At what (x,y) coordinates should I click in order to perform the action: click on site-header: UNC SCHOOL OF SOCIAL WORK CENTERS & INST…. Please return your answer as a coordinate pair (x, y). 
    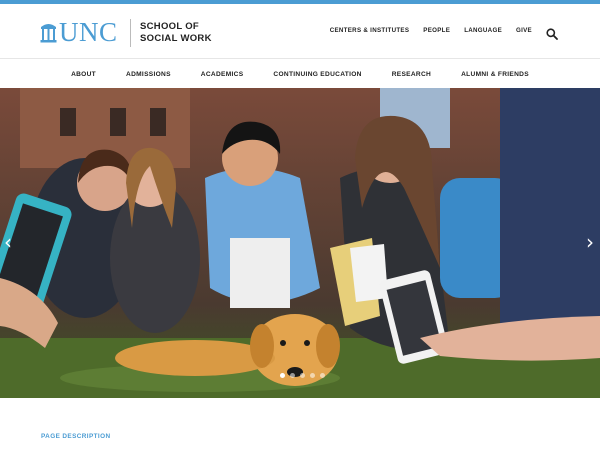
    Looking at the image, I should click on (300, 31).